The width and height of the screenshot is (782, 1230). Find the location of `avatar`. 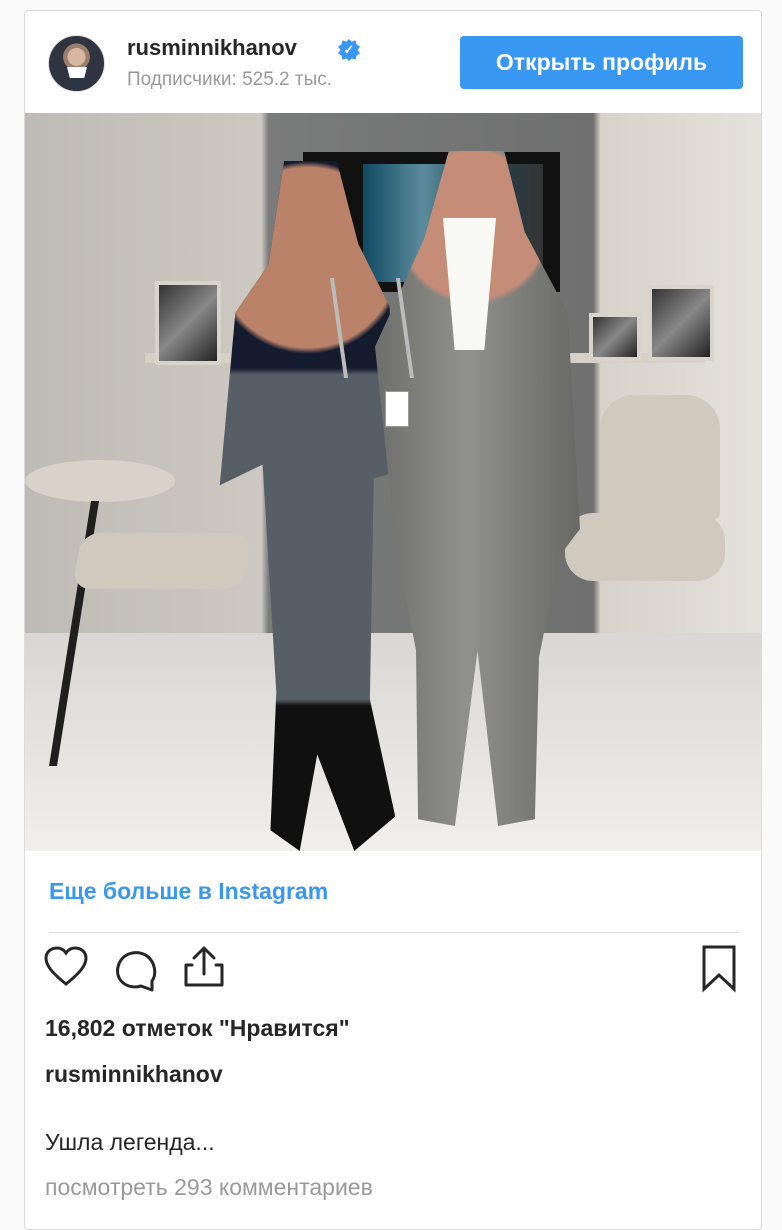

avatar is located at coordinates (76, 63).